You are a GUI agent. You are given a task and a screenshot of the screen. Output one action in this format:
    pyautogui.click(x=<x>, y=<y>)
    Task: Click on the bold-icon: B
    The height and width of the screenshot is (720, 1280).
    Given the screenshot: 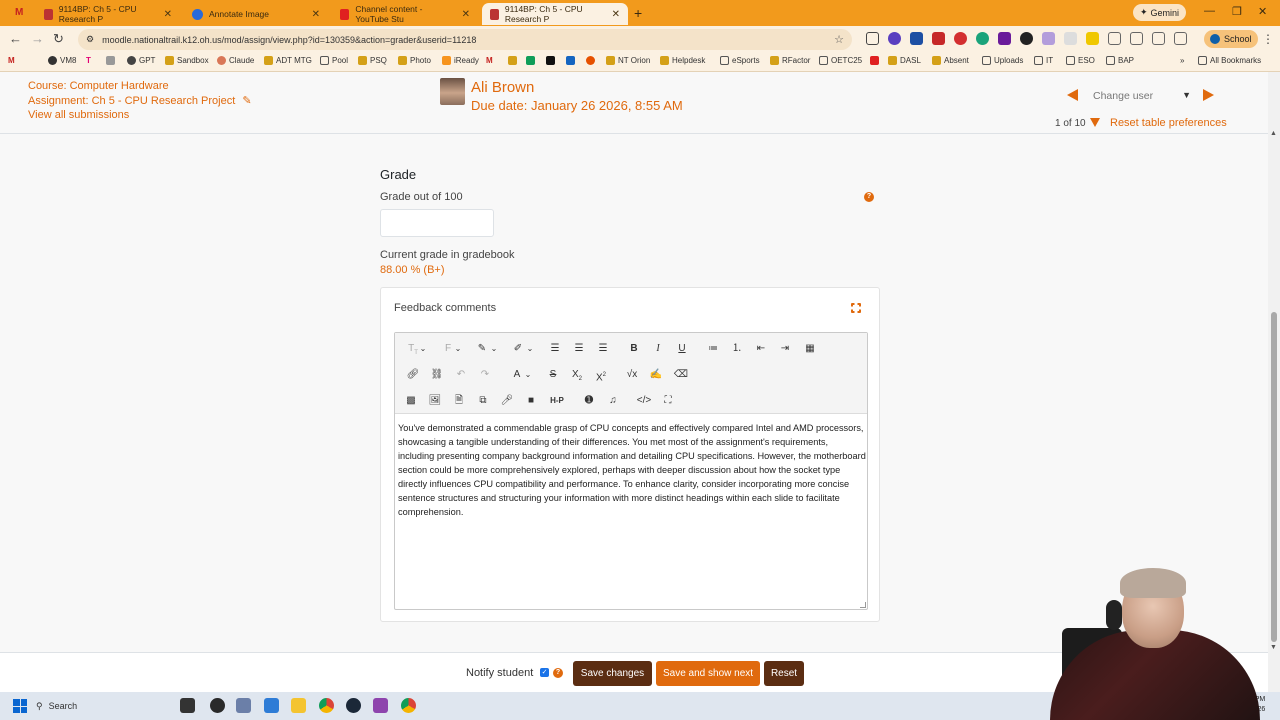 What is the action you would take?
    pyautogui.click(x=634, y=349)
    